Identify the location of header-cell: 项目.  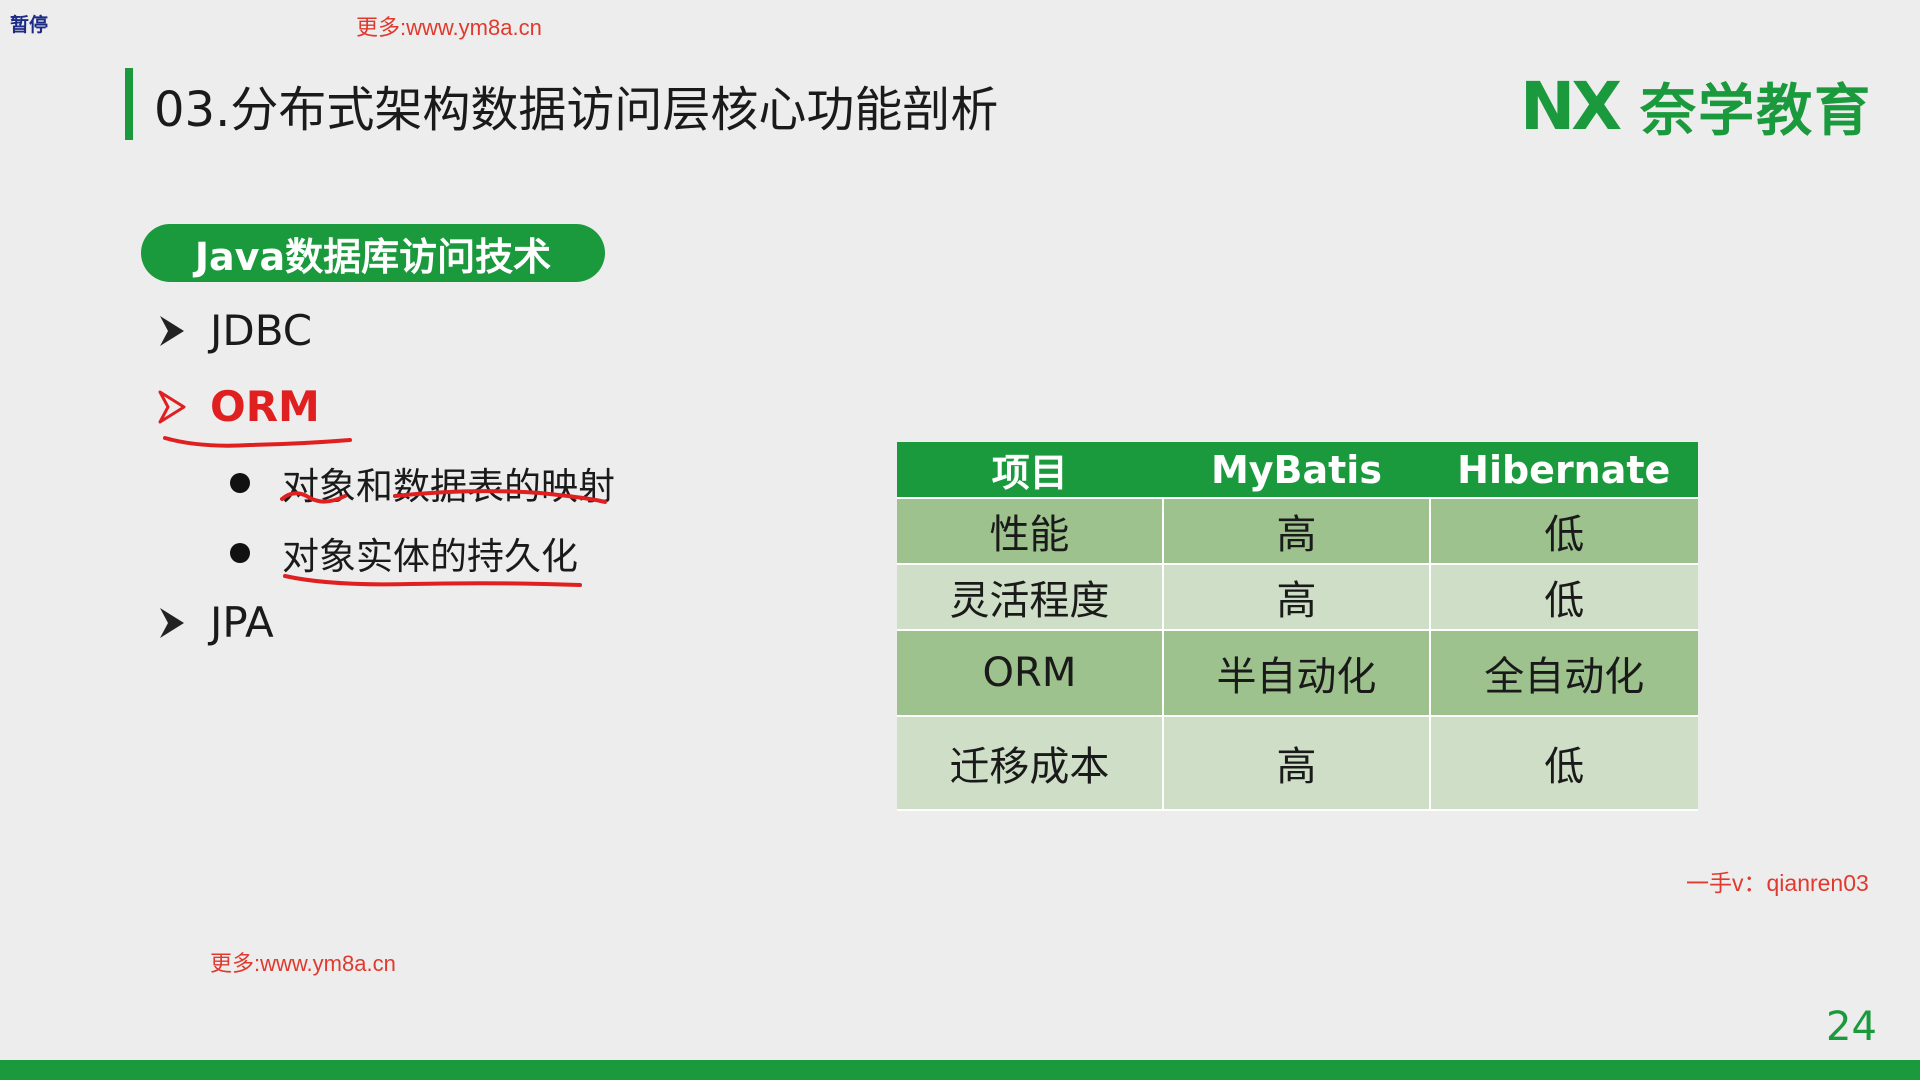
(1030, 470).